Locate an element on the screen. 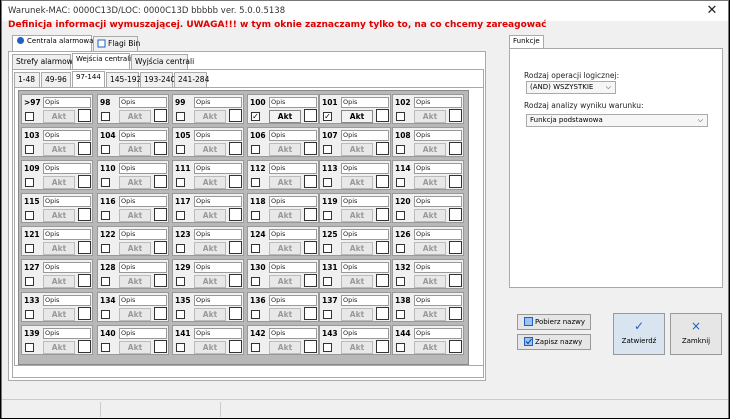 The image size is (730, 419). get-names-button: Pobierz nazwy is located at coordinates (554, 322).